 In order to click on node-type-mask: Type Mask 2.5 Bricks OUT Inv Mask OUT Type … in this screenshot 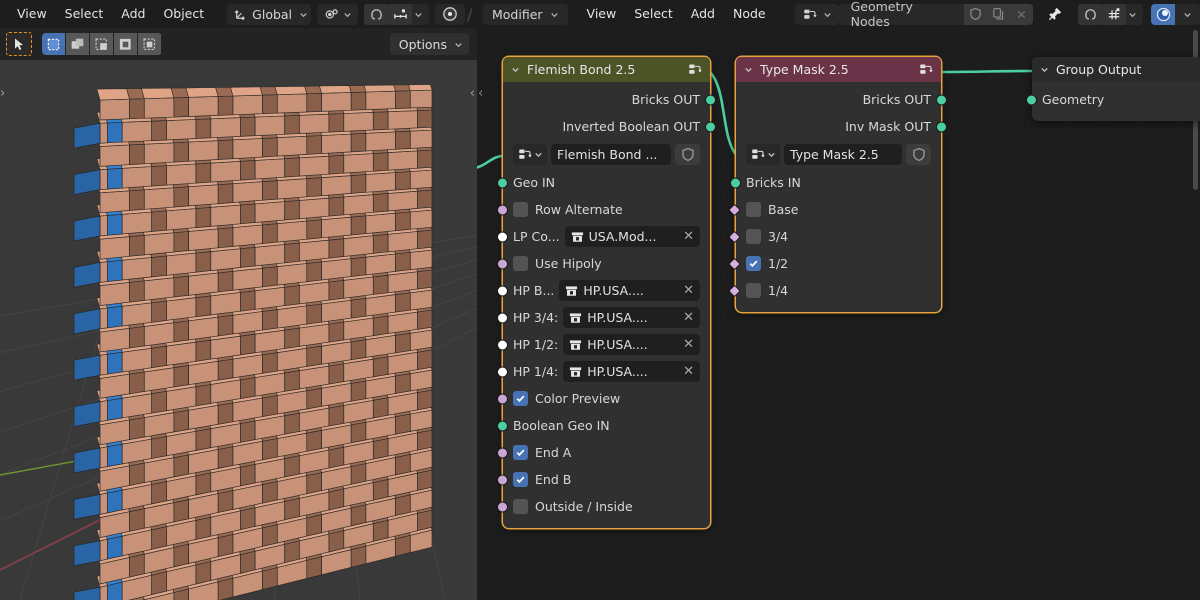, I will do `click(837, 184)`.